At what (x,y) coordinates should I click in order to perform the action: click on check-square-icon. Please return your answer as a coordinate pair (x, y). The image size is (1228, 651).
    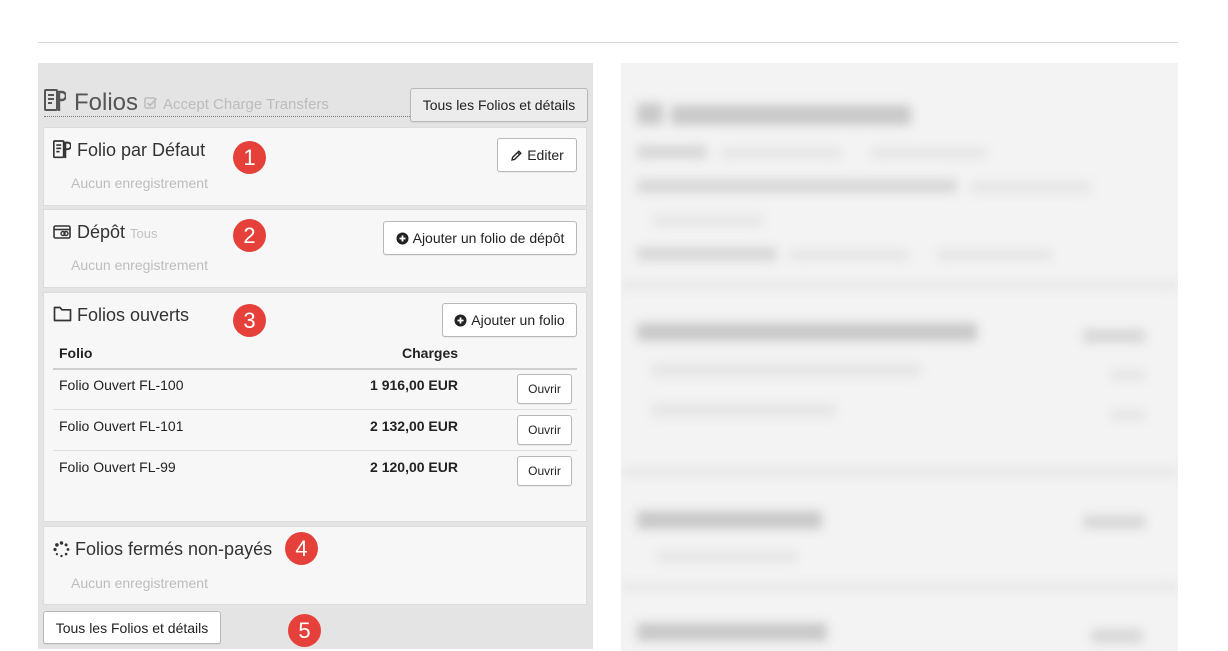
    Looking at the image, I should click on (151, 103).